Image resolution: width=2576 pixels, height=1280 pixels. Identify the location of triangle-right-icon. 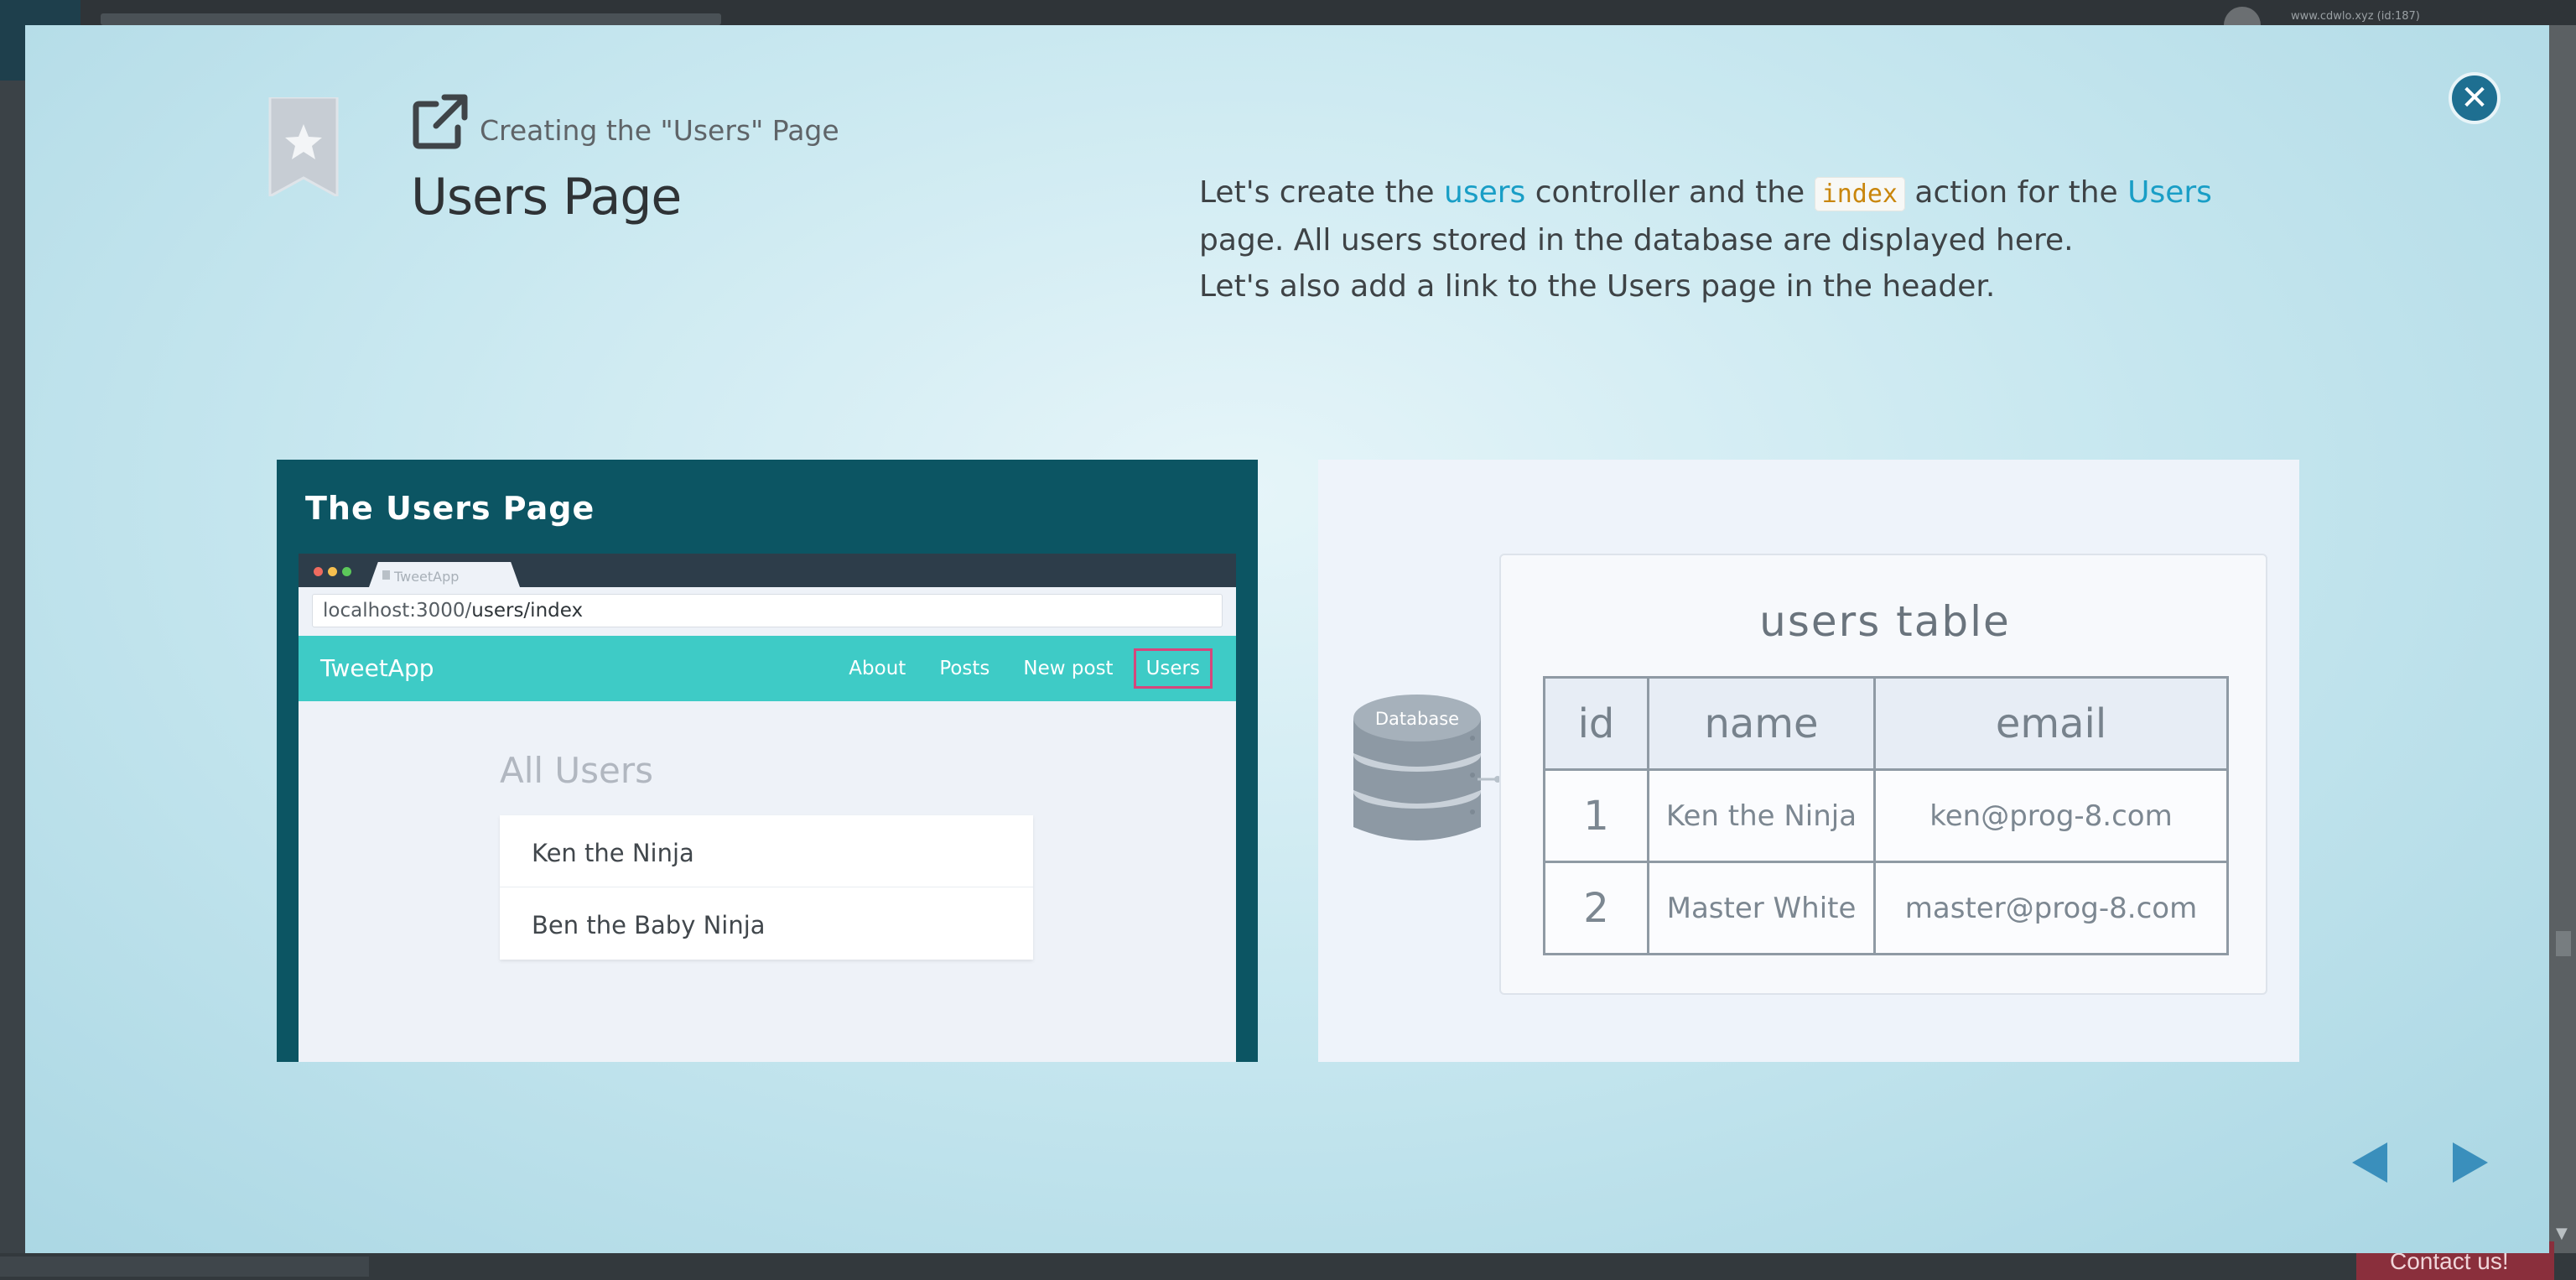
(2470, 1162).